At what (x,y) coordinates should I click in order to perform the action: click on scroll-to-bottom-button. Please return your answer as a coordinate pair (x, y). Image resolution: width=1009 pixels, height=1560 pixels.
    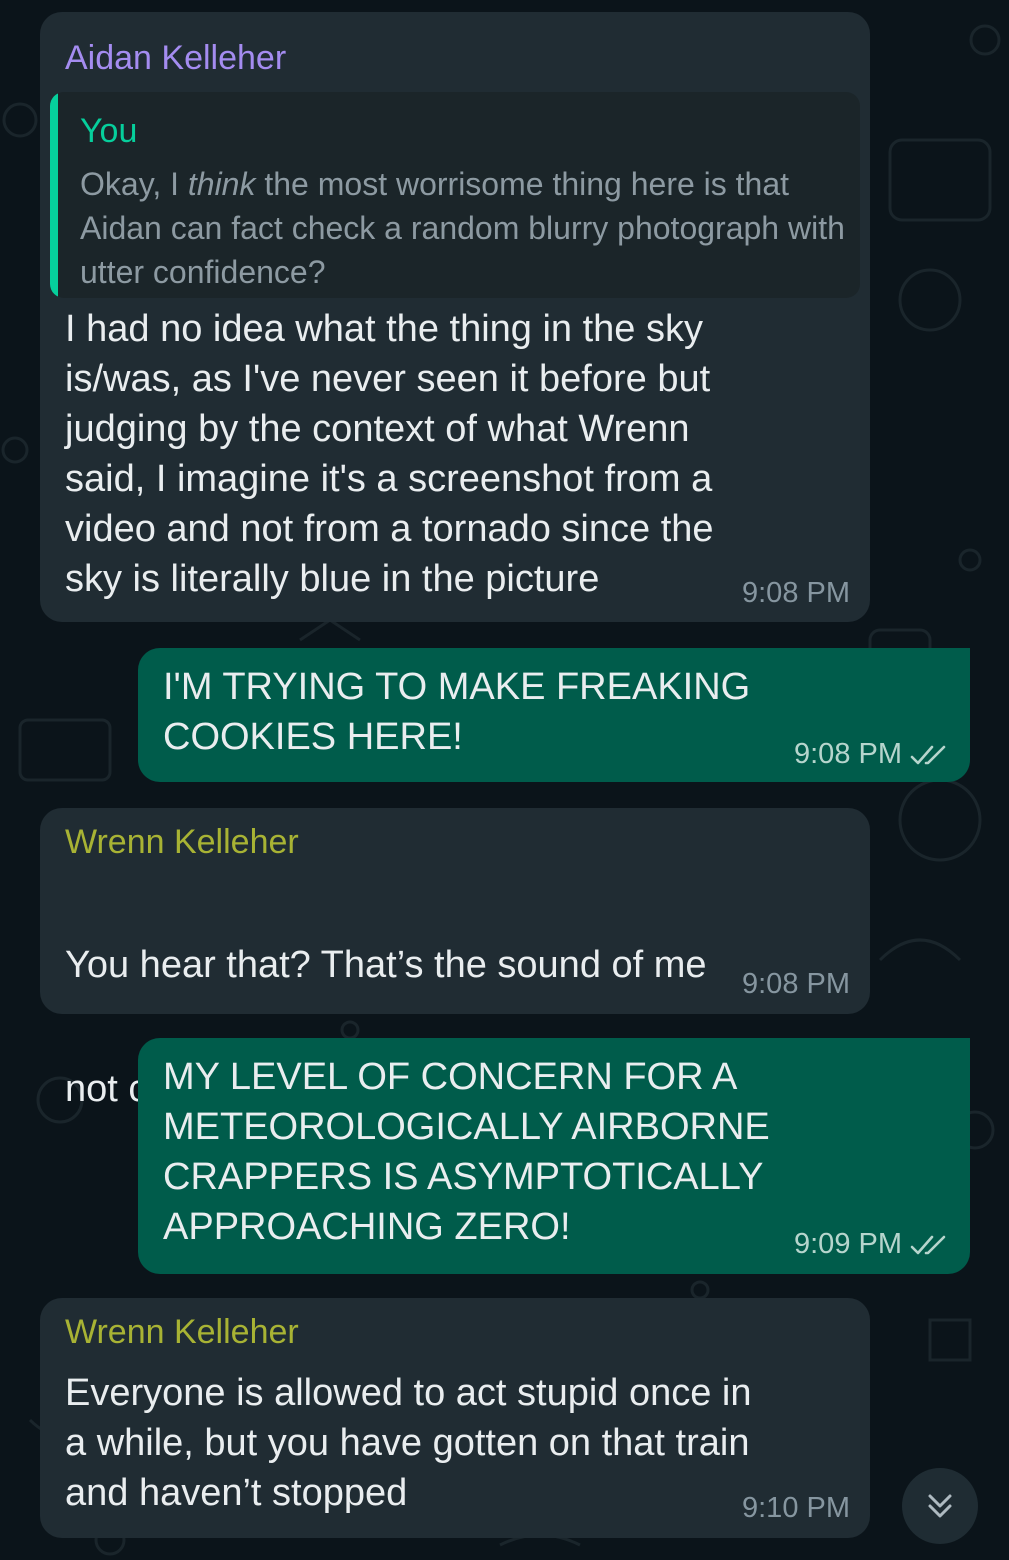
    Looking at the image, I should click on (940, 1506).